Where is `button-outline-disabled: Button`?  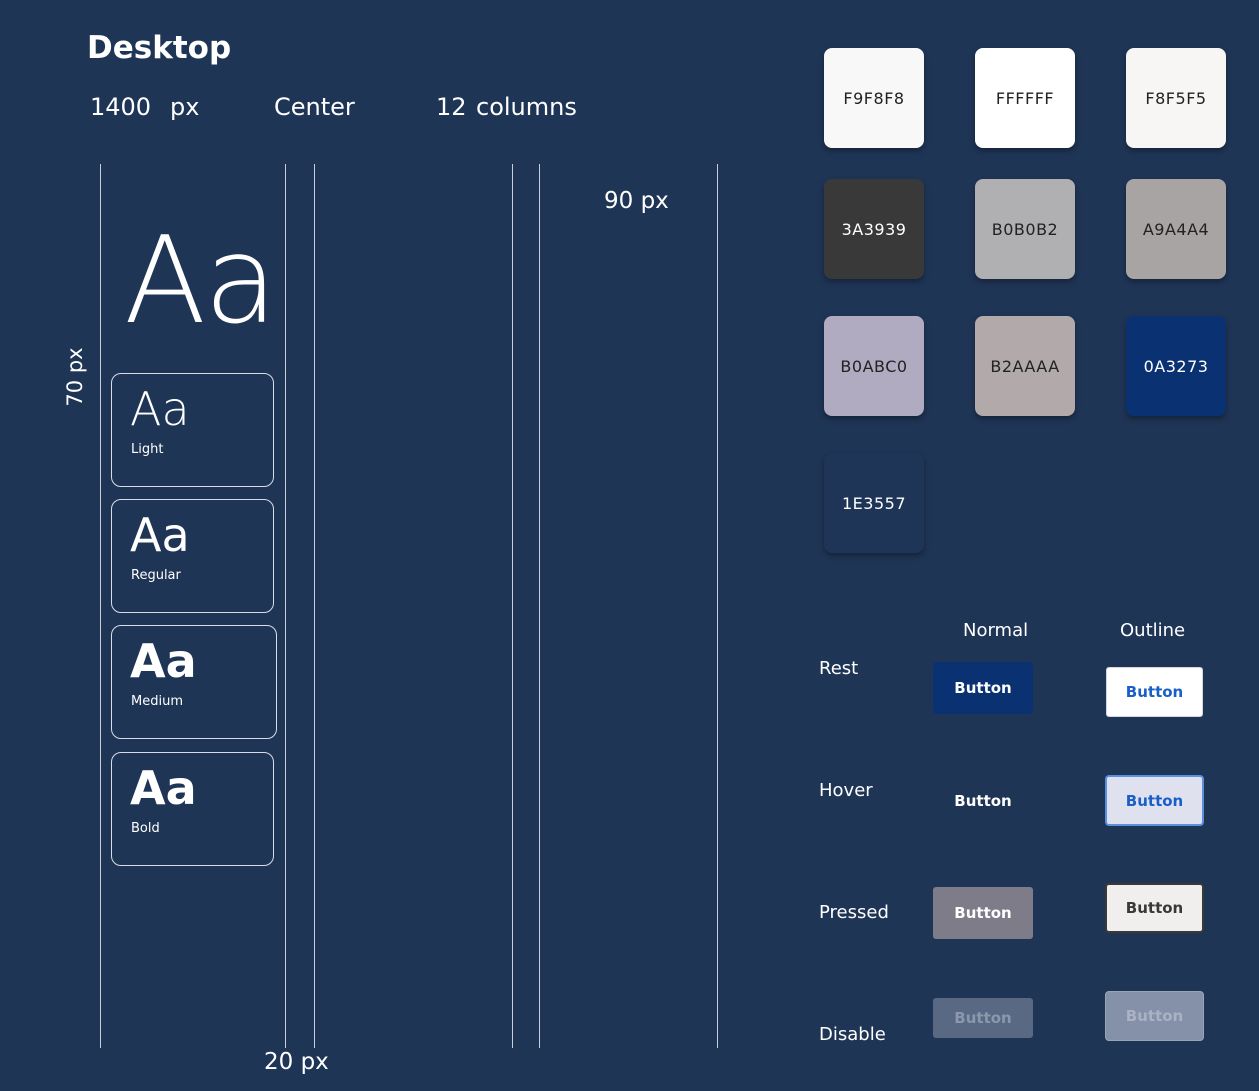 button-outline-disabled: Button is located at coordinates (1154, 1016).